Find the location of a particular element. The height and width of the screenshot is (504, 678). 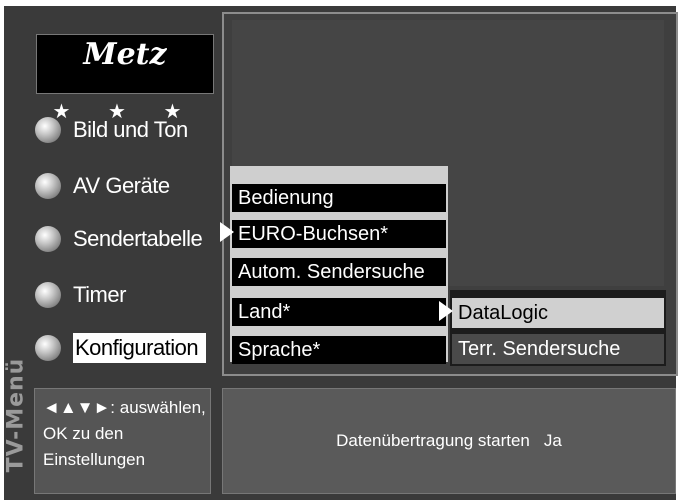

menu-item-label: Sendertabelle is located at coordinates (138, 238).